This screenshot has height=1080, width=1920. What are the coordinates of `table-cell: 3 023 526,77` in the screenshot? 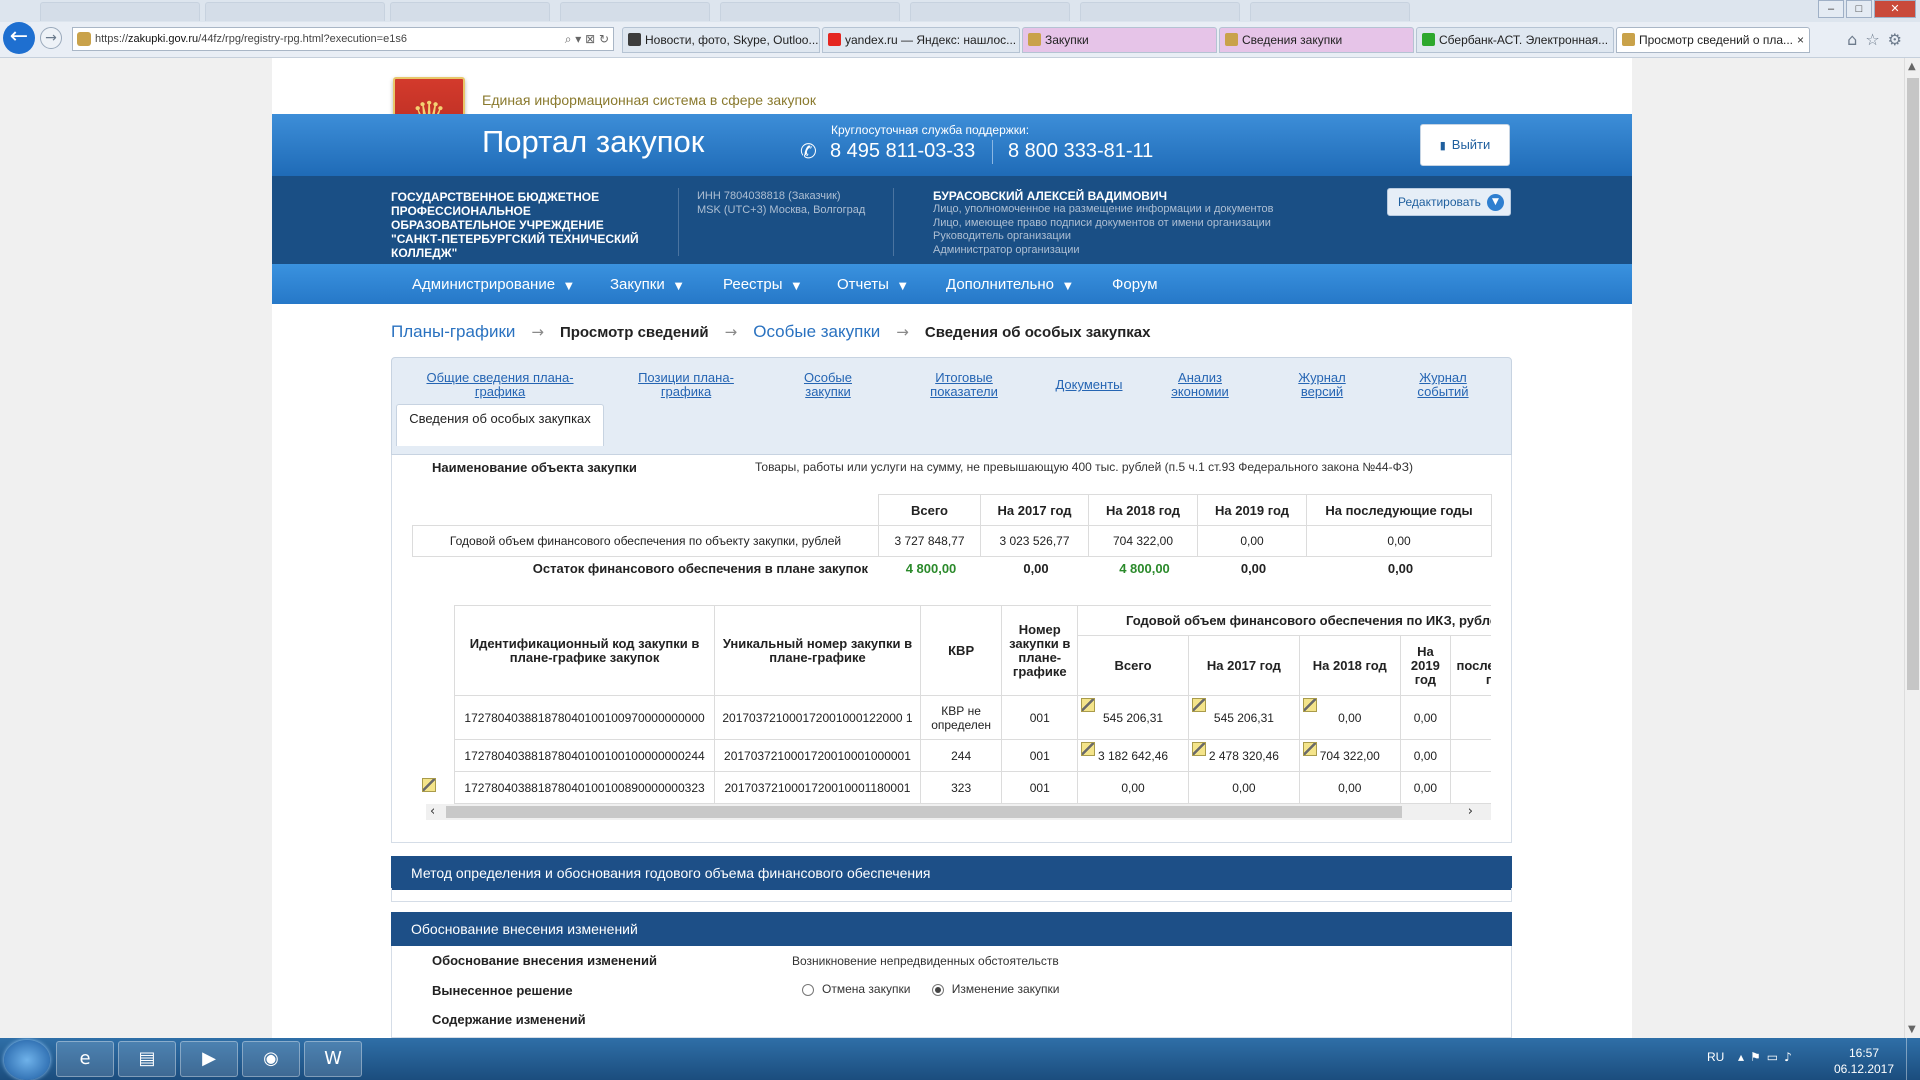 It's located at (1034, 541).